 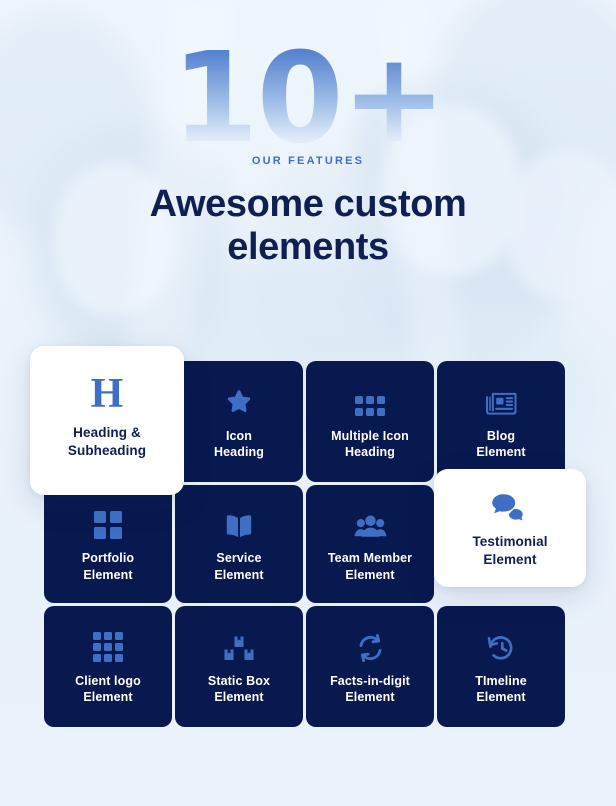 I want to click on feature-card-label-line-1: Multiple Icon, so click(x=370, y=435).